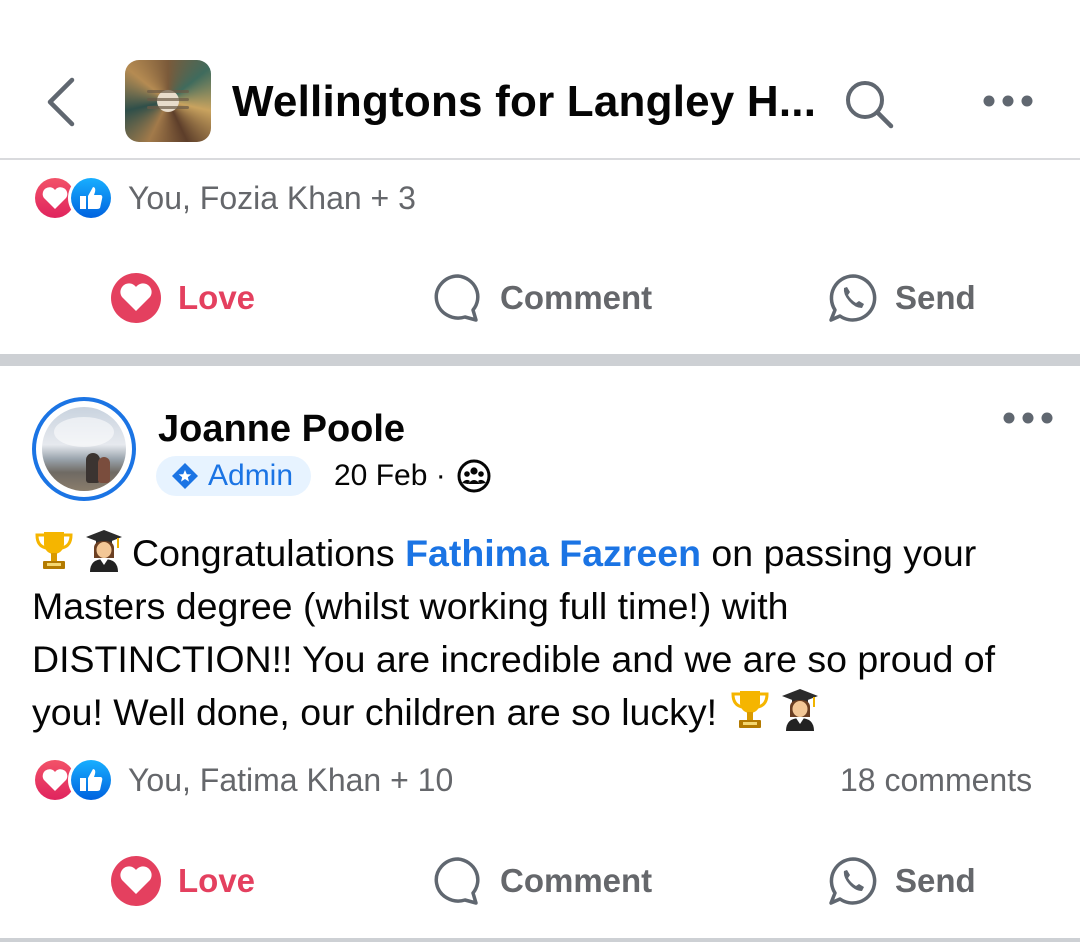 The height and width of the screenshot is (942, 1080). What do you see at coordinates (290, 780) in the screenshot?
I see `post-reactions-summary: You, Fatima Khan + 10` at bounding box center [290, 780].